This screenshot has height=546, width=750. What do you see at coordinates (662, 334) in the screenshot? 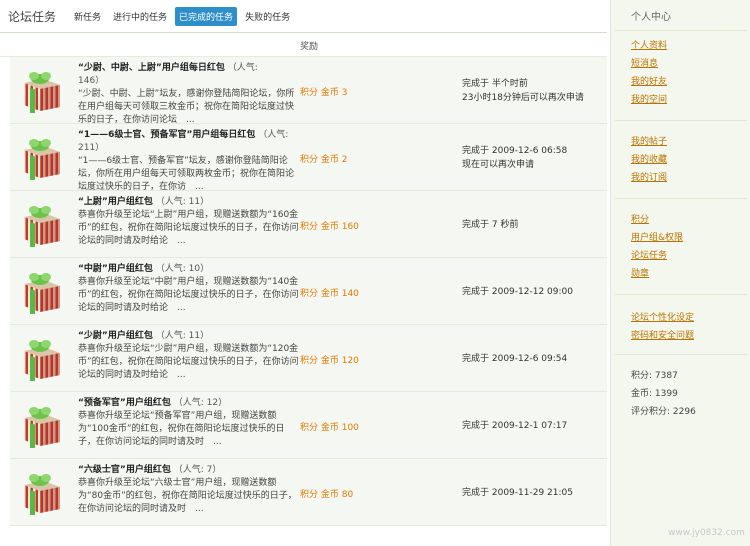
I see `sidebar-item-password: 密码和安全问题` at bounding box center [662, 334].